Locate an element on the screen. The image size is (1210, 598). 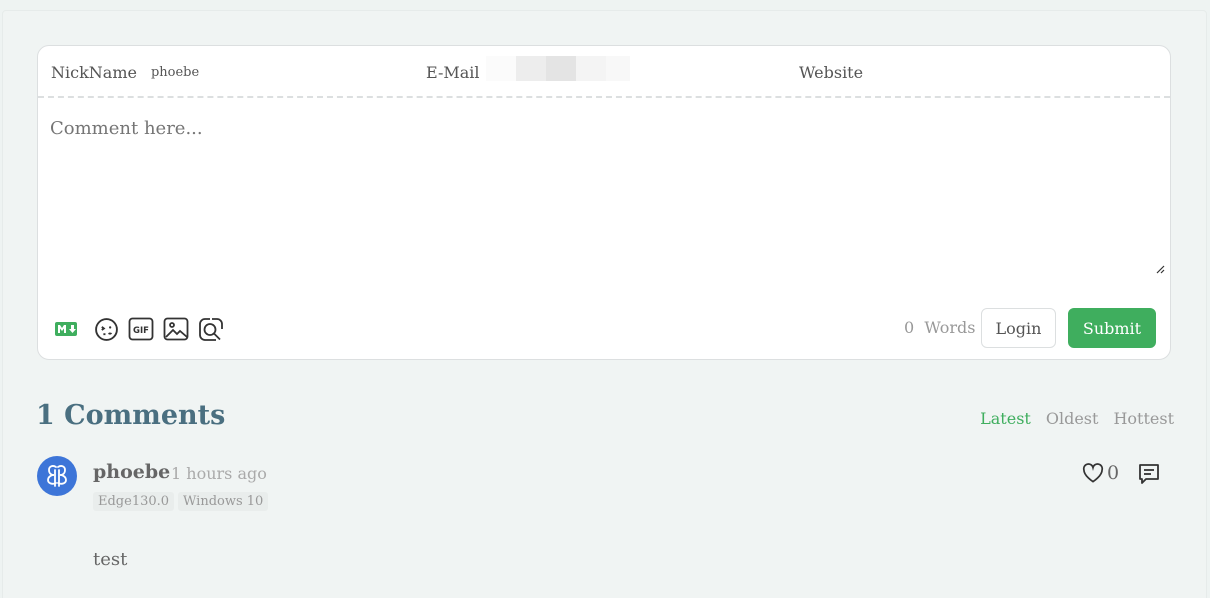
markdown-icon is located at coordinates (66, 329).